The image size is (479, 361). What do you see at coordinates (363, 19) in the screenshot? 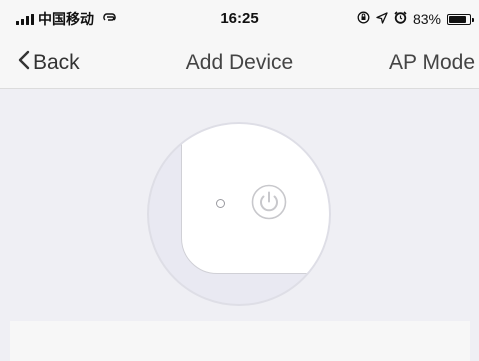
I see `orientation-lock-icon` at bounding box center [363, 19].